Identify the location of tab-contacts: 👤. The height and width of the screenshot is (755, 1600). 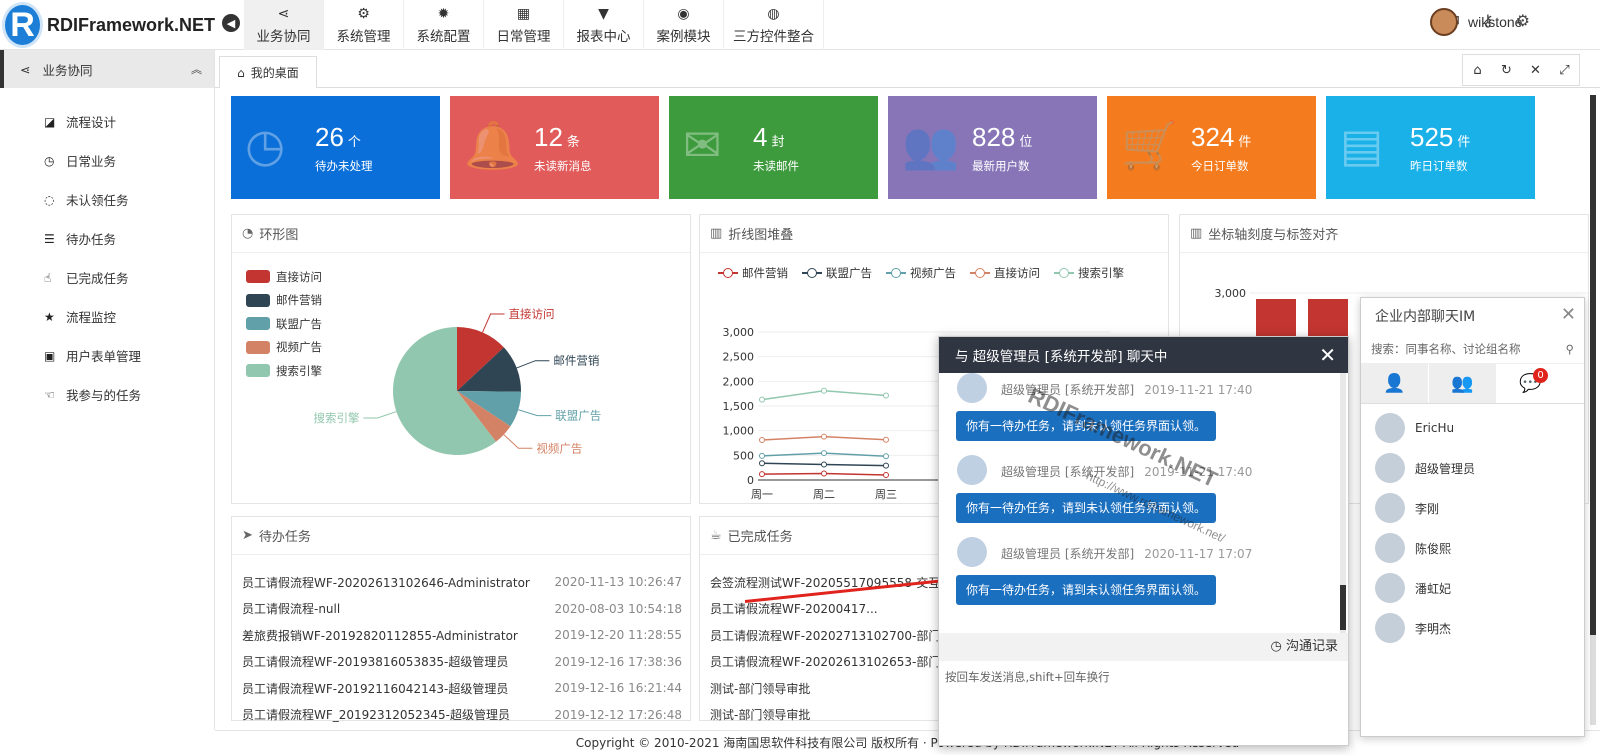
(1395, 383).